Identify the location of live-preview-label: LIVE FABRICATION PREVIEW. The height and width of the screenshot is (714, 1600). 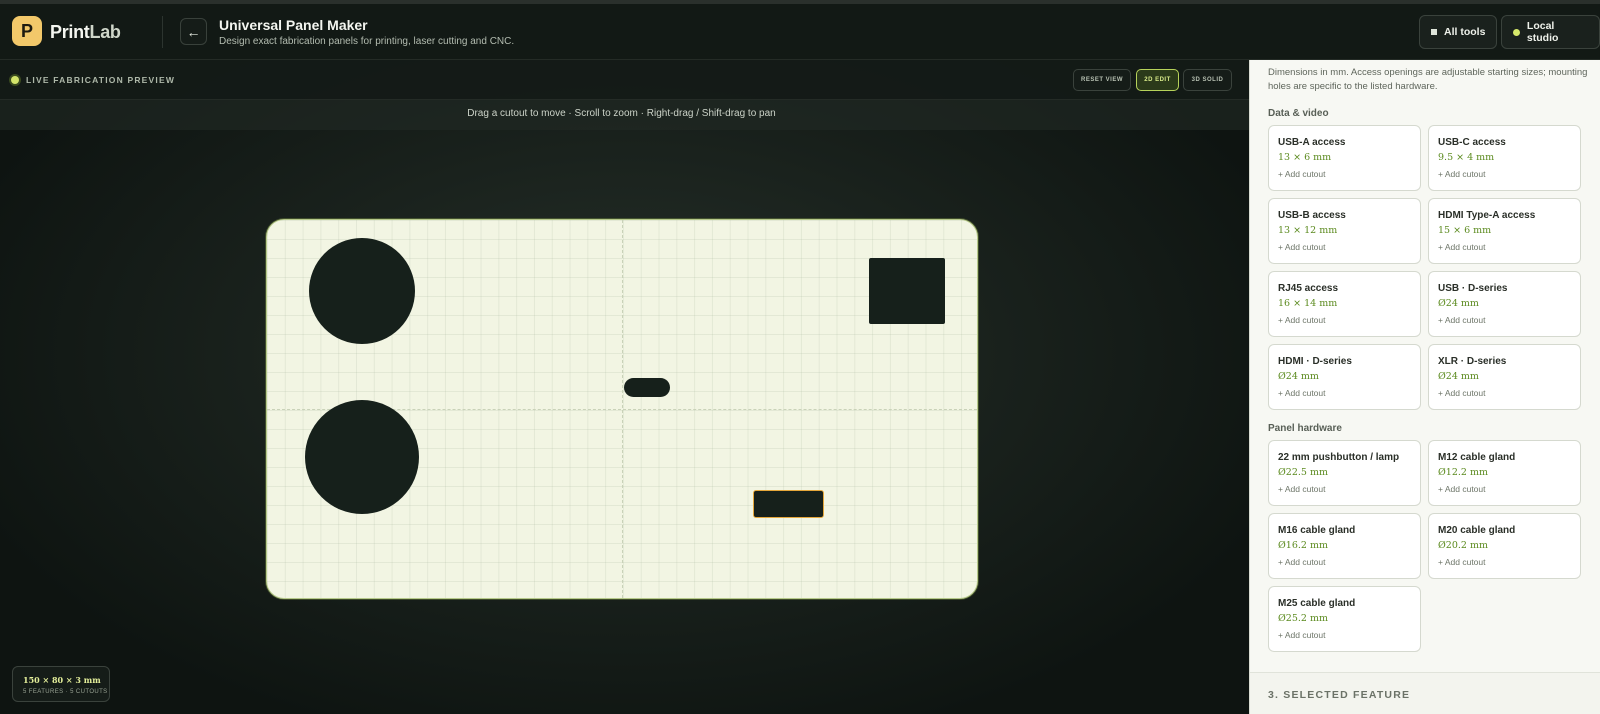
(101, 80).